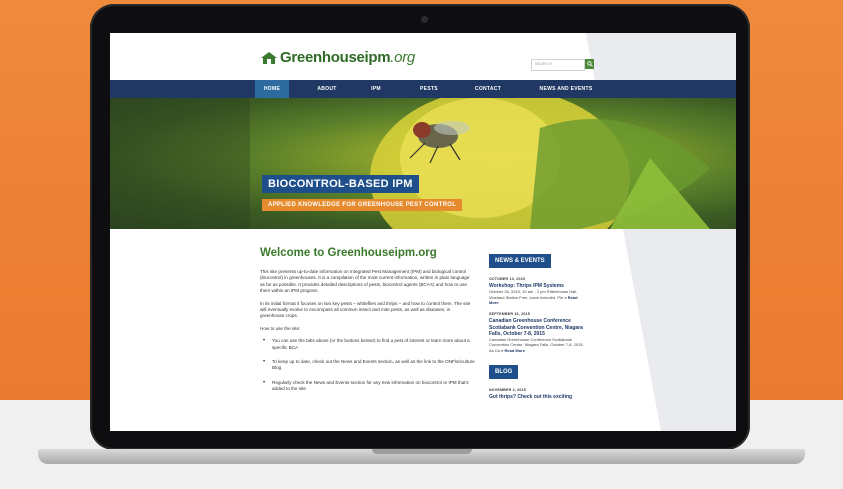 The width and height of the screenshot is (843, 489). What do you see at coordinates (520, 261) in the screenshot?
I see `news-events-heading: NEWS & EVENTS` at bounding box center [520, 261].